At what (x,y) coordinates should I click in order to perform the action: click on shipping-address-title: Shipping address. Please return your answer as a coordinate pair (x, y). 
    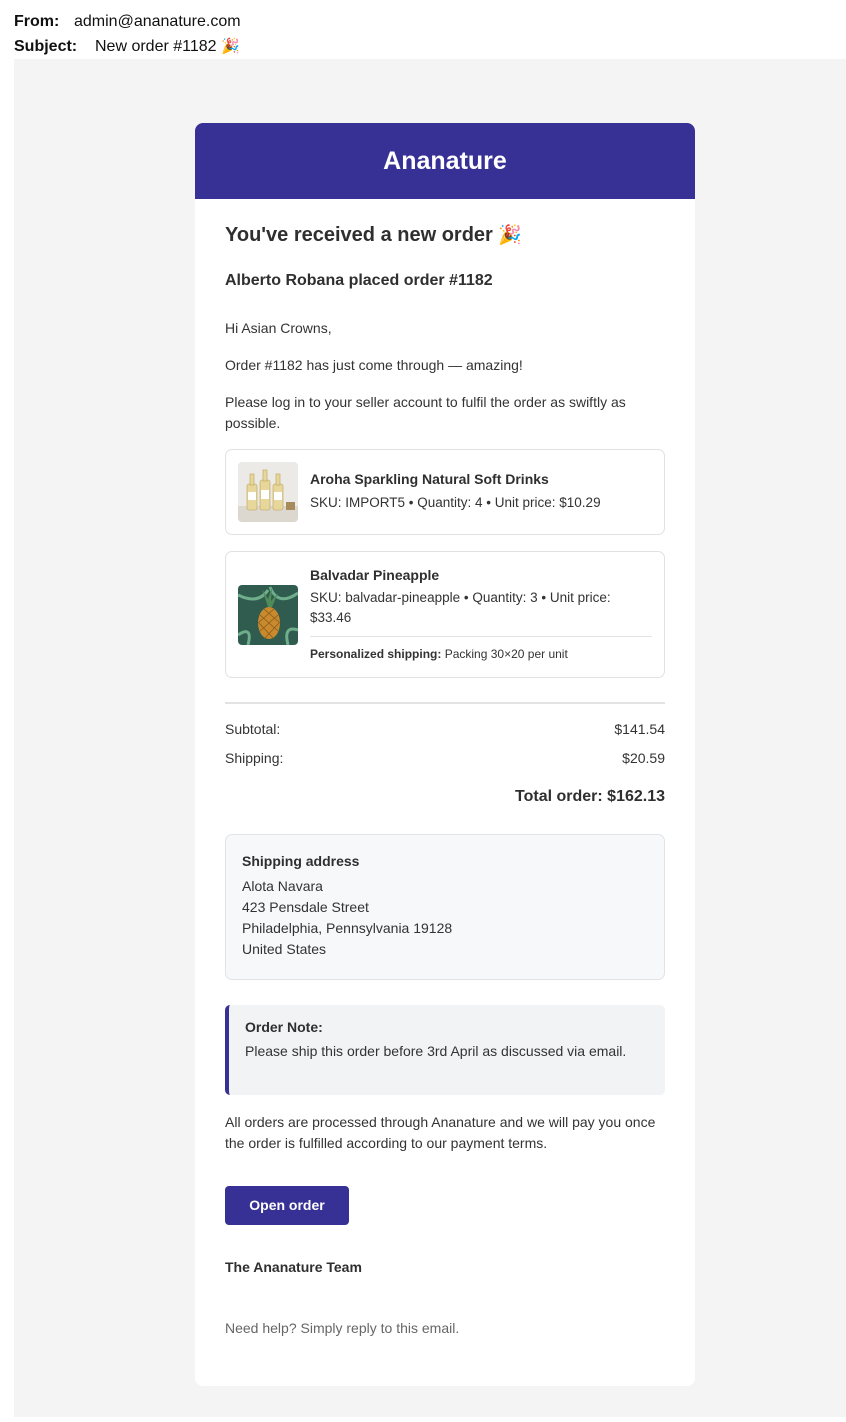
    Looking at the image, I should click on (301, 861).